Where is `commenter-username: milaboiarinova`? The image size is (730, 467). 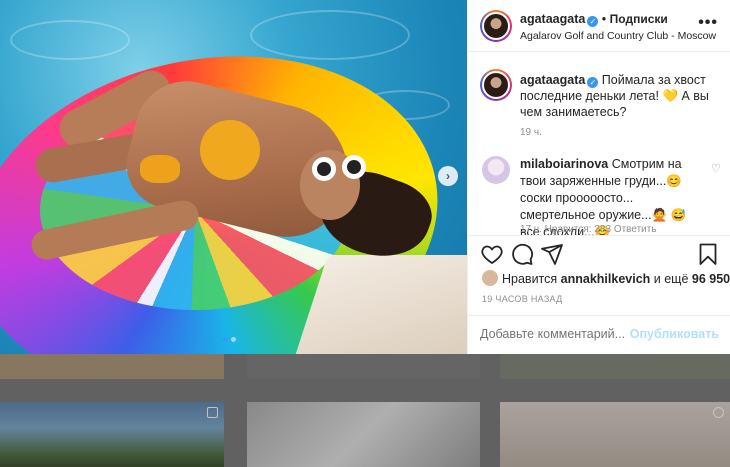 commenter-username: milaboiarinova is located at coordinates (564, 164).